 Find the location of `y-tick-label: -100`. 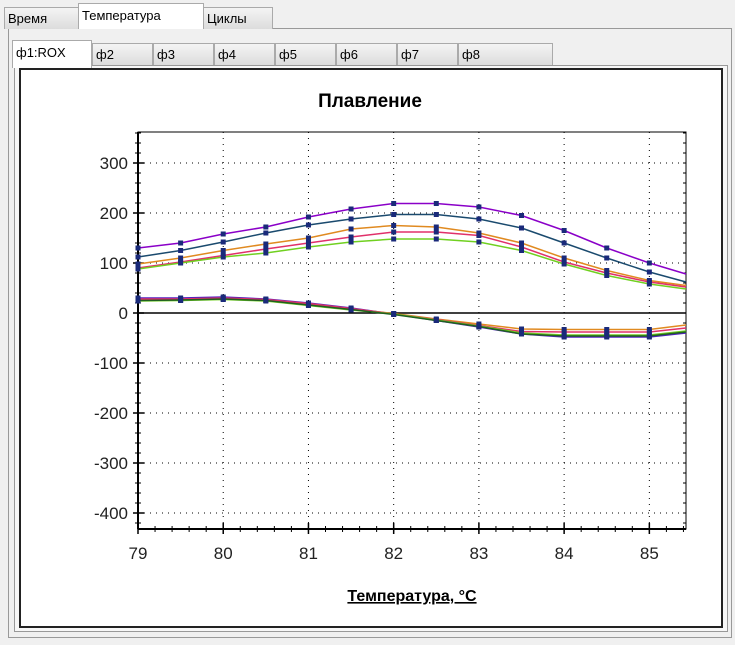

y-tick-label: -100 is located at coordinates (111, 363).